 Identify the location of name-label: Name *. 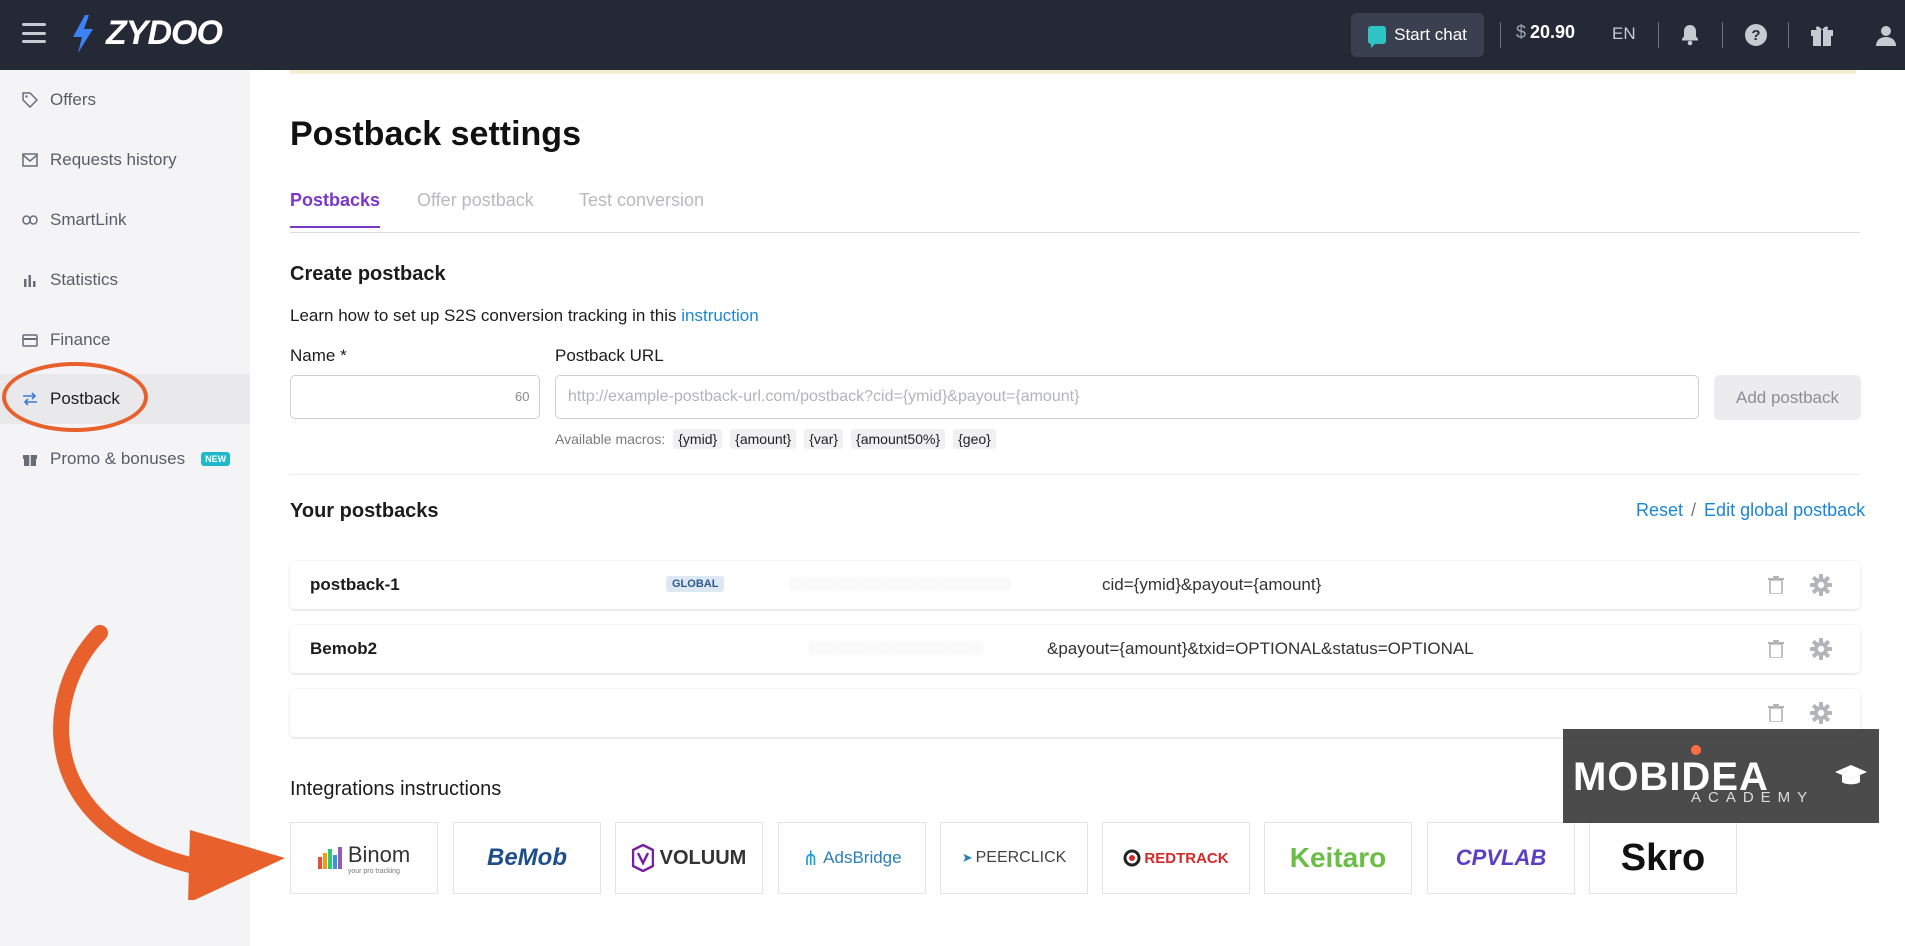
(318, 355).